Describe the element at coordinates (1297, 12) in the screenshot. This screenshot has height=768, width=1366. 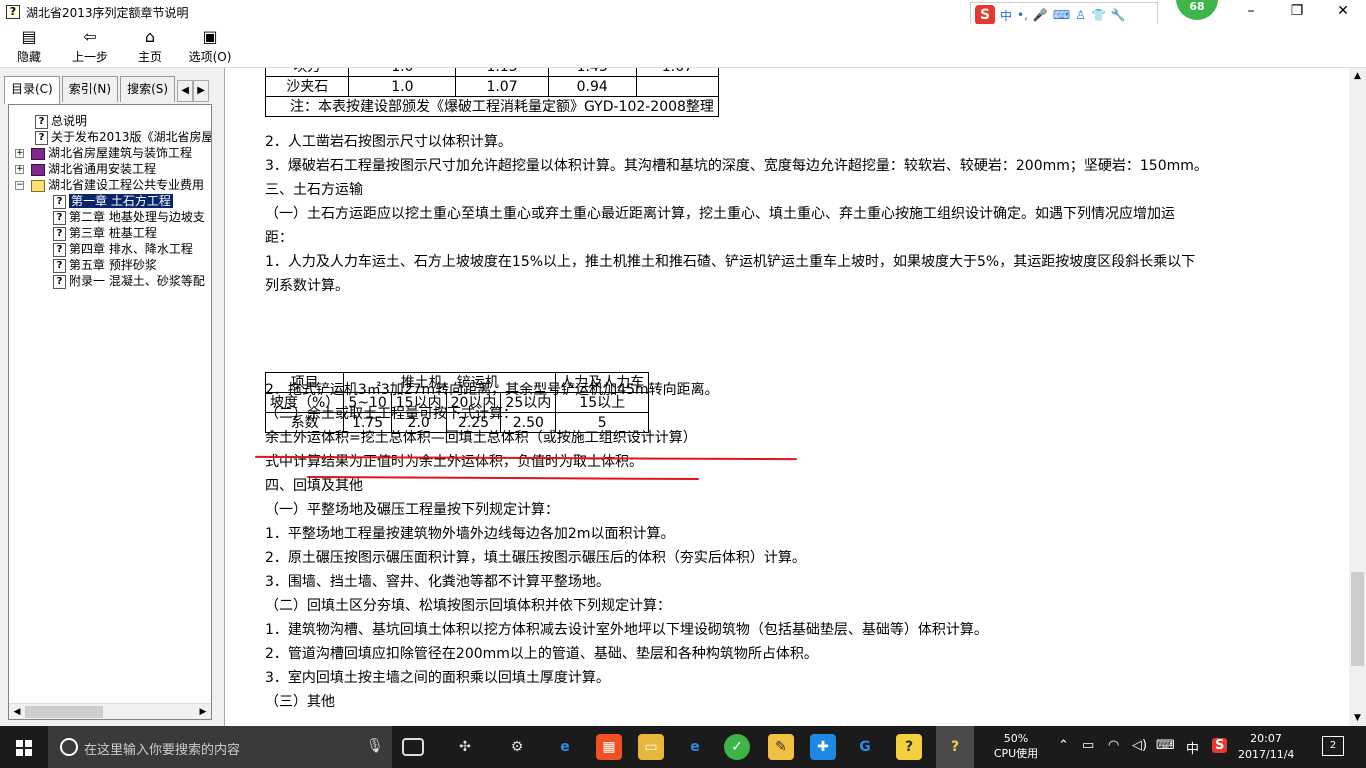
I see `maximize-button: ❐` at that location.